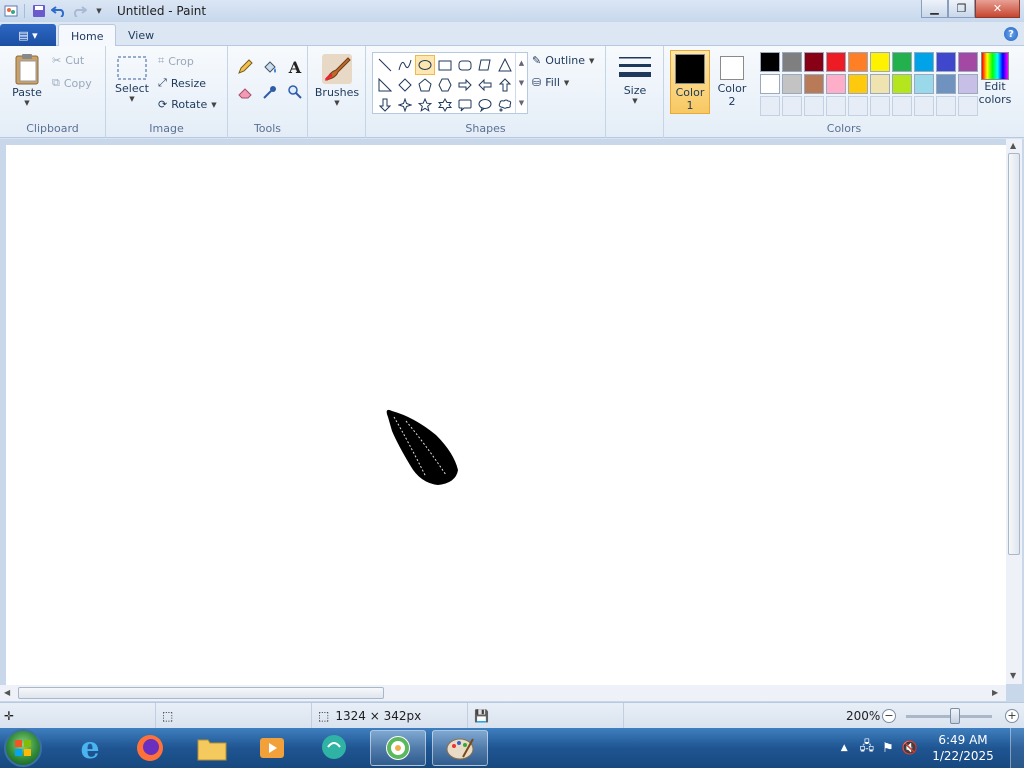 This screenshot has height=768, width=1024. Describe the element at coordinates (425, 65) in the screenshot. I see `oval-shape-icon` at that location.